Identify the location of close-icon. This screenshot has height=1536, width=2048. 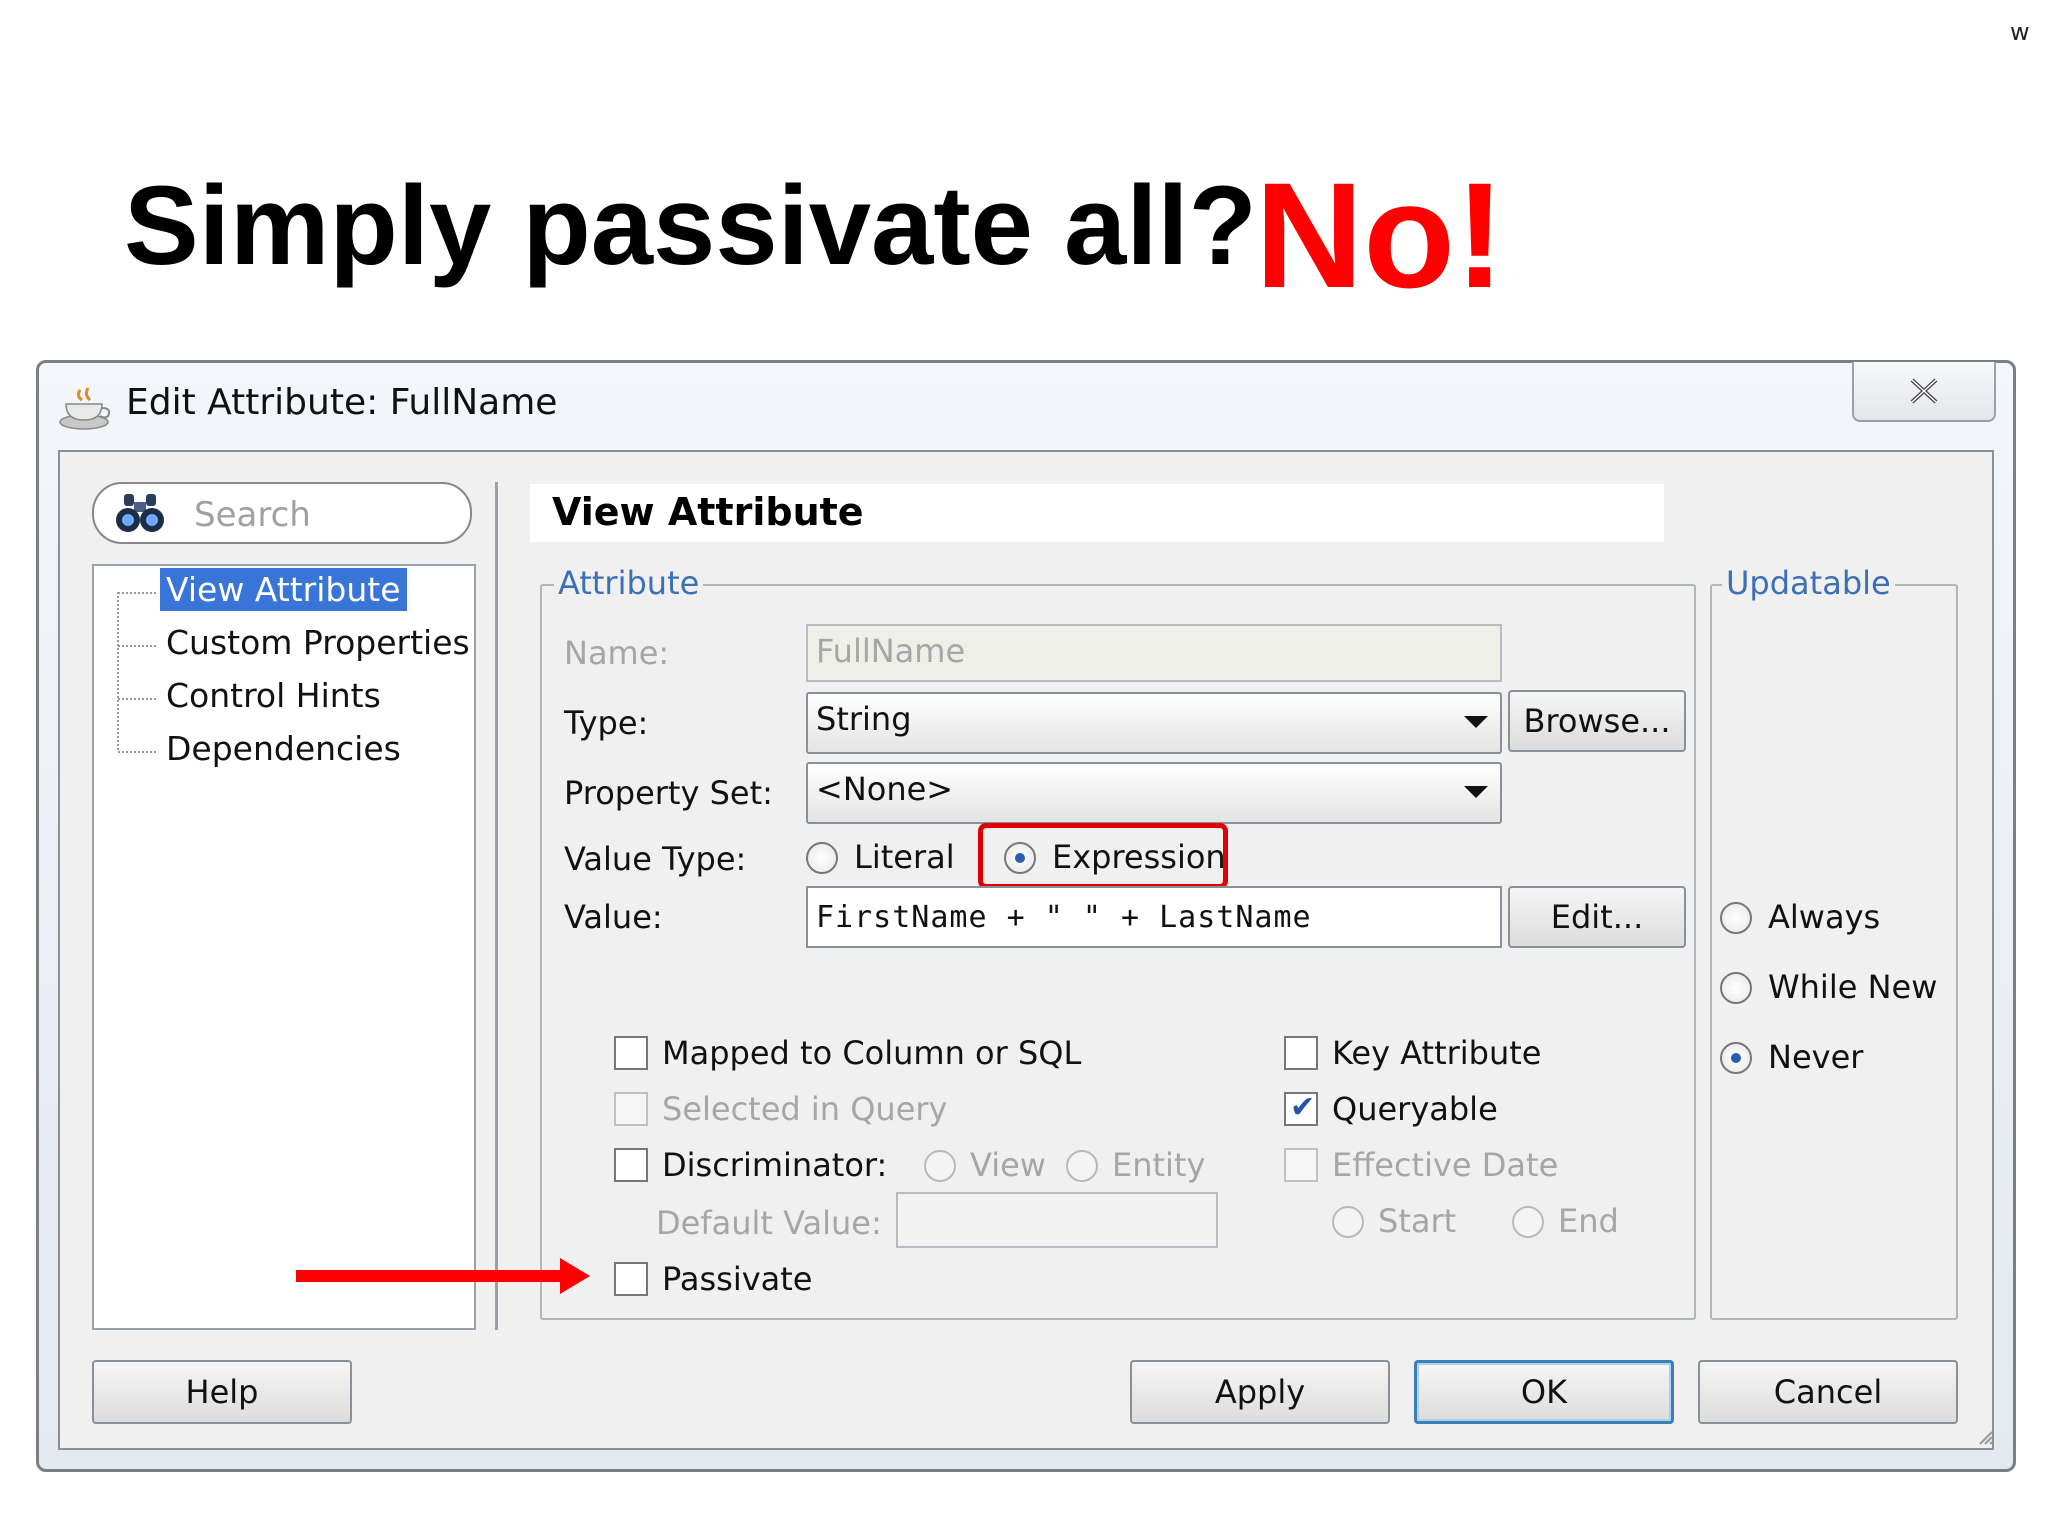
(1924, 391).